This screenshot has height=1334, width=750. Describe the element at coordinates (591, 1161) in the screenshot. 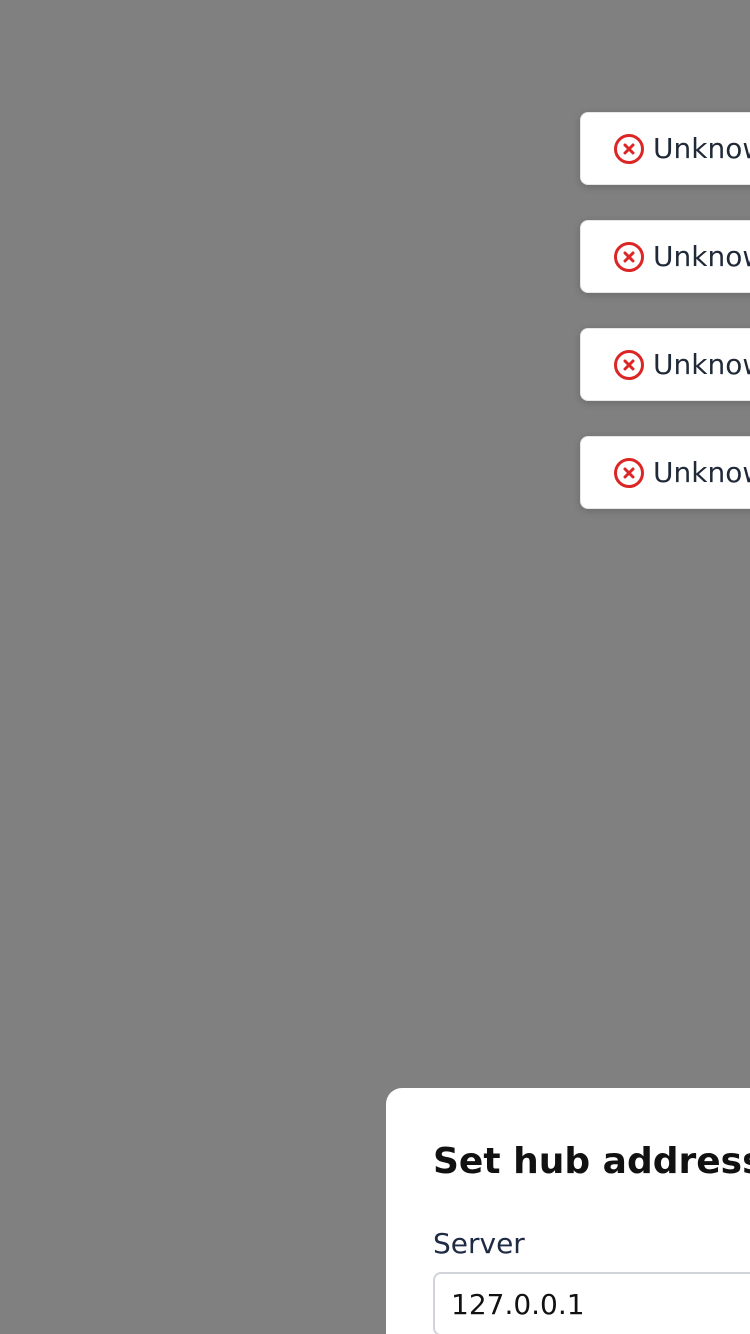

I see `dialog-title: Set hub address` at that location.